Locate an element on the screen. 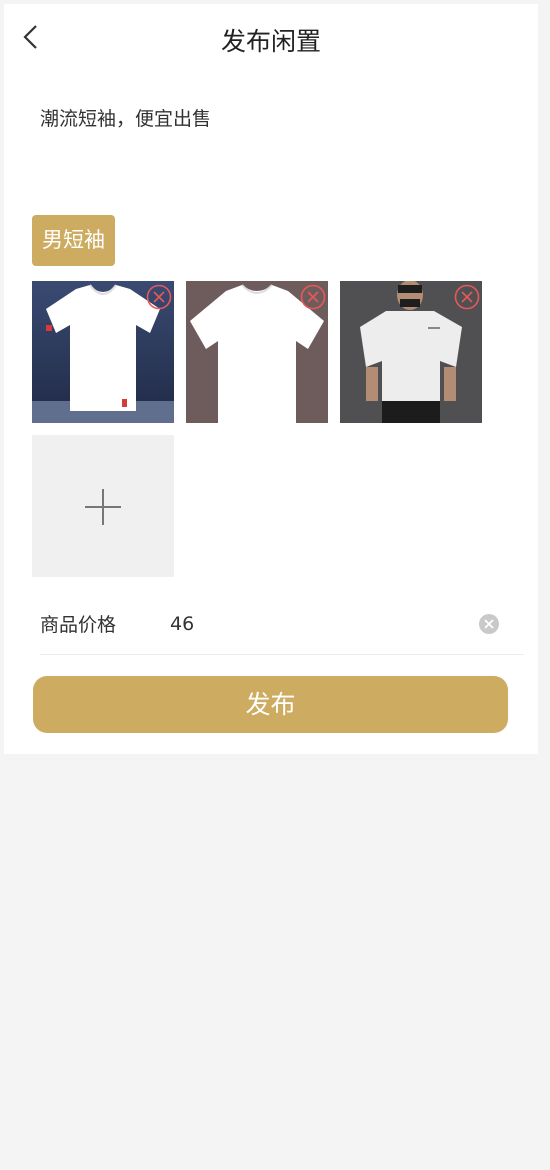 Image resolution: width=550 pixels, height=1170 pixels. add-photo-button is located at coordinates (103, 506).